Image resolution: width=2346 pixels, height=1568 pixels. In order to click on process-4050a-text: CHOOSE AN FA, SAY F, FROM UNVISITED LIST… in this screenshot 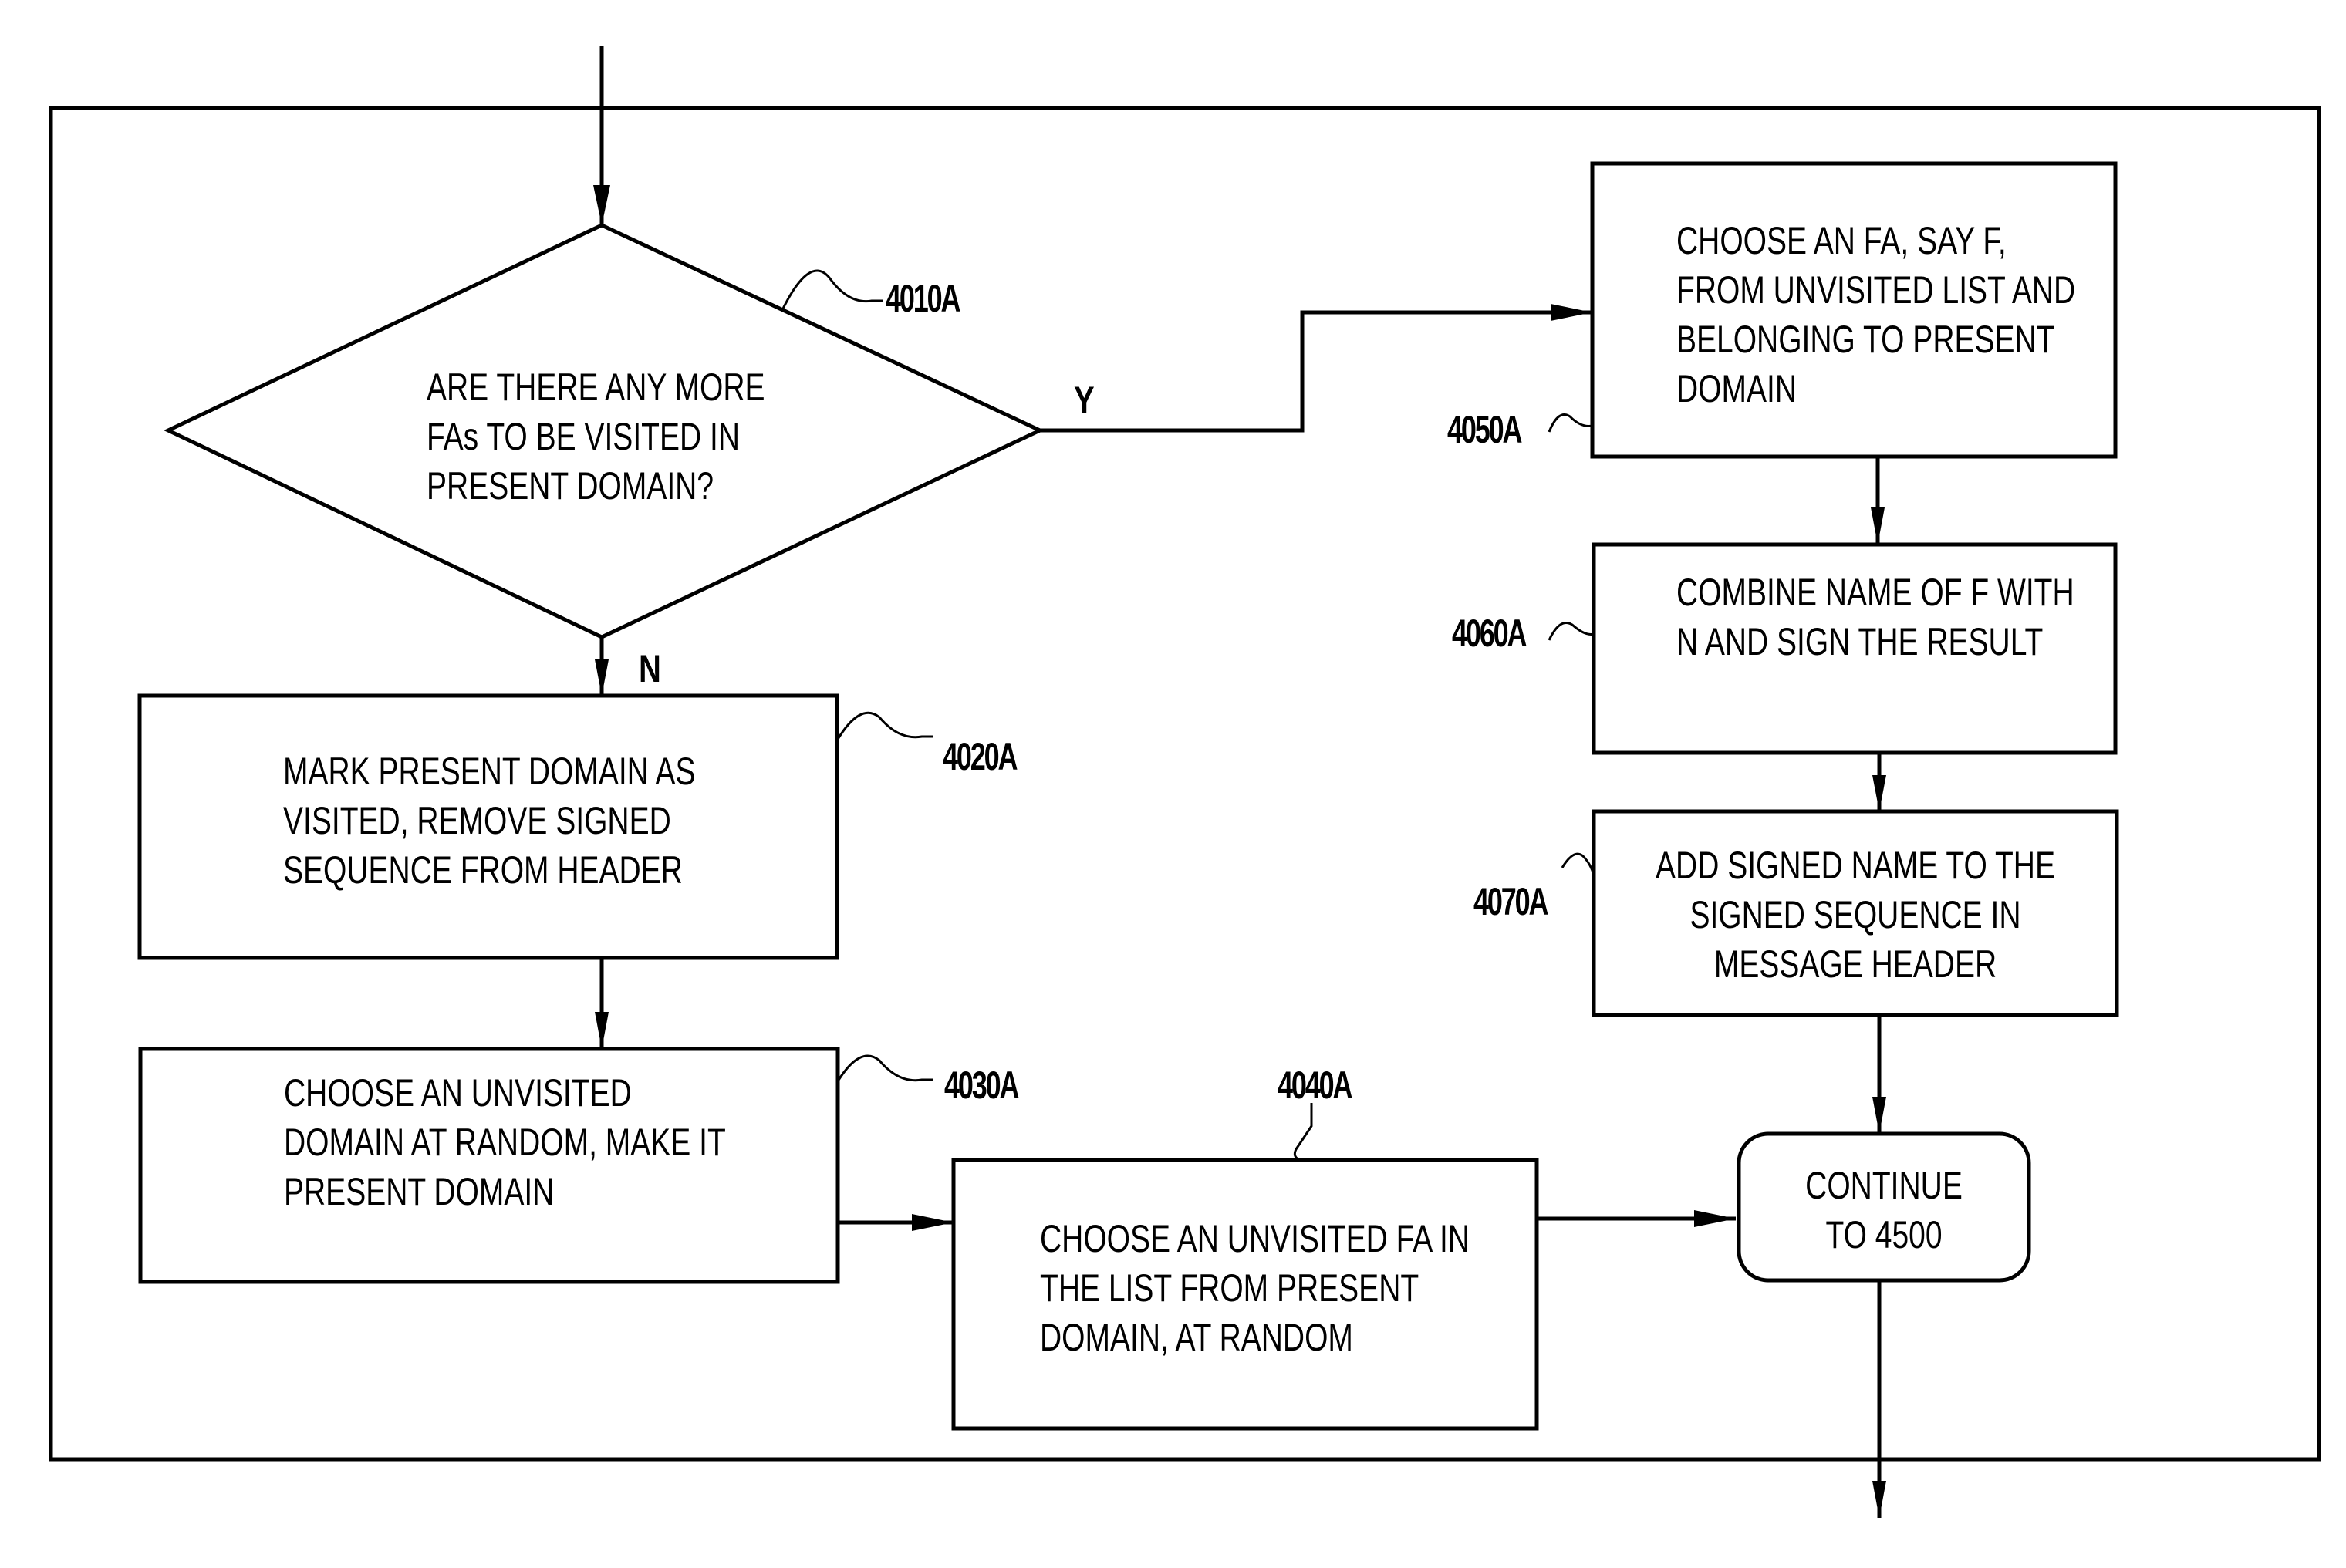, I will do `click(1876, 315)`.